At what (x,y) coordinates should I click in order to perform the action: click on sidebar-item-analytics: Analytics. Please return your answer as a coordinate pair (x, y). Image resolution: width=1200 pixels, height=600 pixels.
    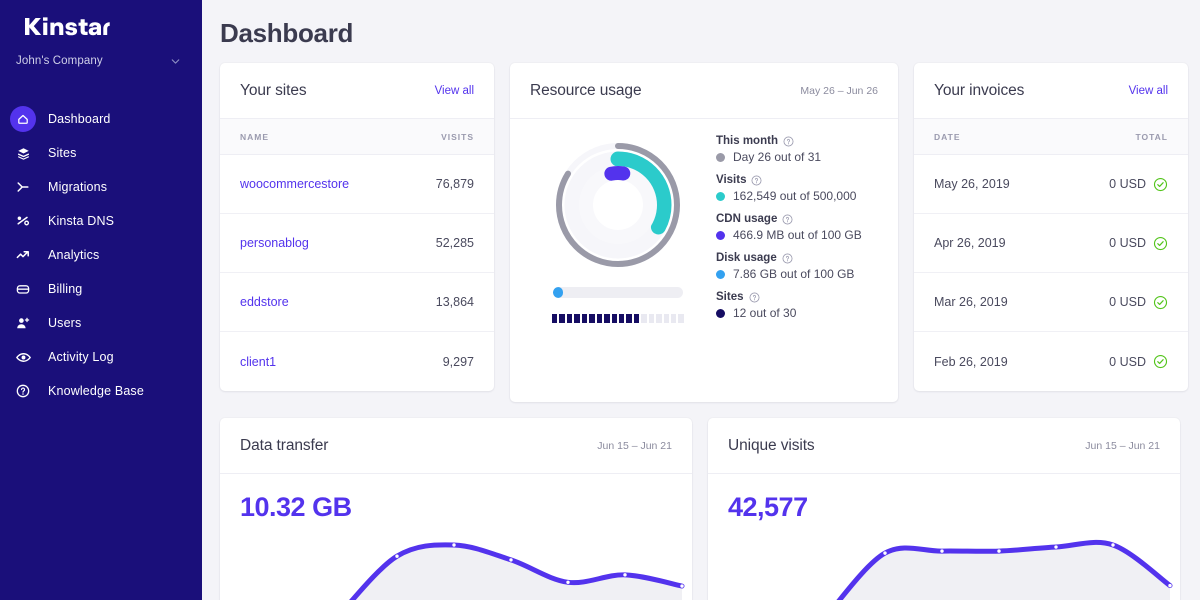
    Looking at the image, I should click on (101, 255).